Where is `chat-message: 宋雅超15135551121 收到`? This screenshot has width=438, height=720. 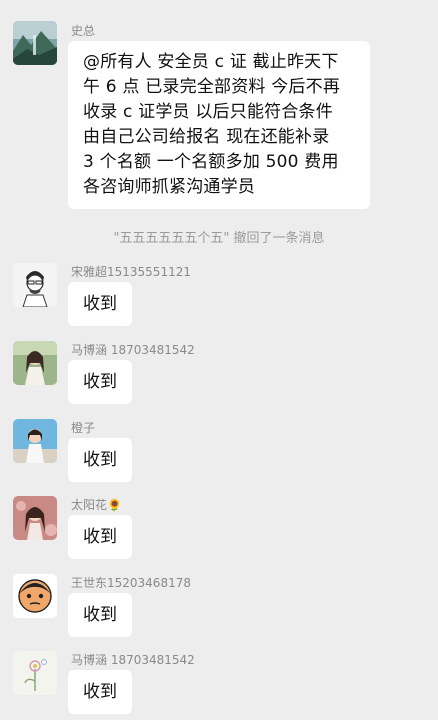
chat-message: 宋雅超15135551121 收到 is located at coordinates (219, 295).